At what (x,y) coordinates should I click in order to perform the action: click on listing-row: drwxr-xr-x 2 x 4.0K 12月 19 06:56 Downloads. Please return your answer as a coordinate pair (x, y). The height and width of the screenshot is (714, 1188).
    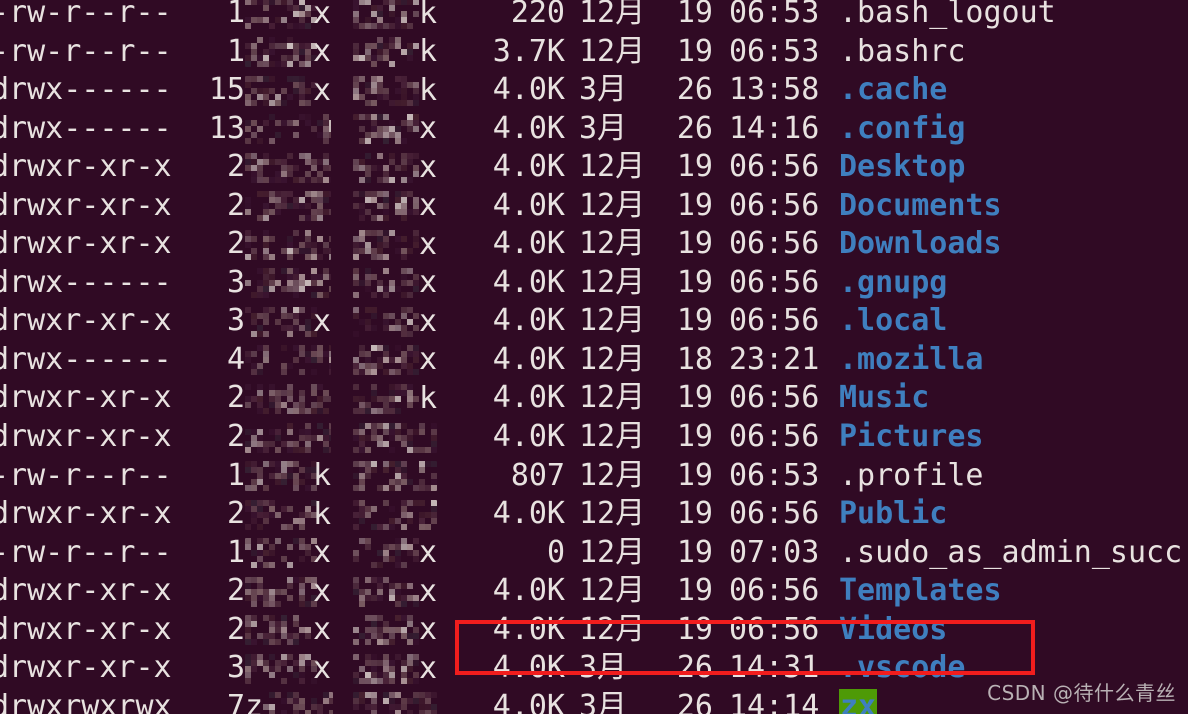
    Looking at the image, I should click on (594, 244).